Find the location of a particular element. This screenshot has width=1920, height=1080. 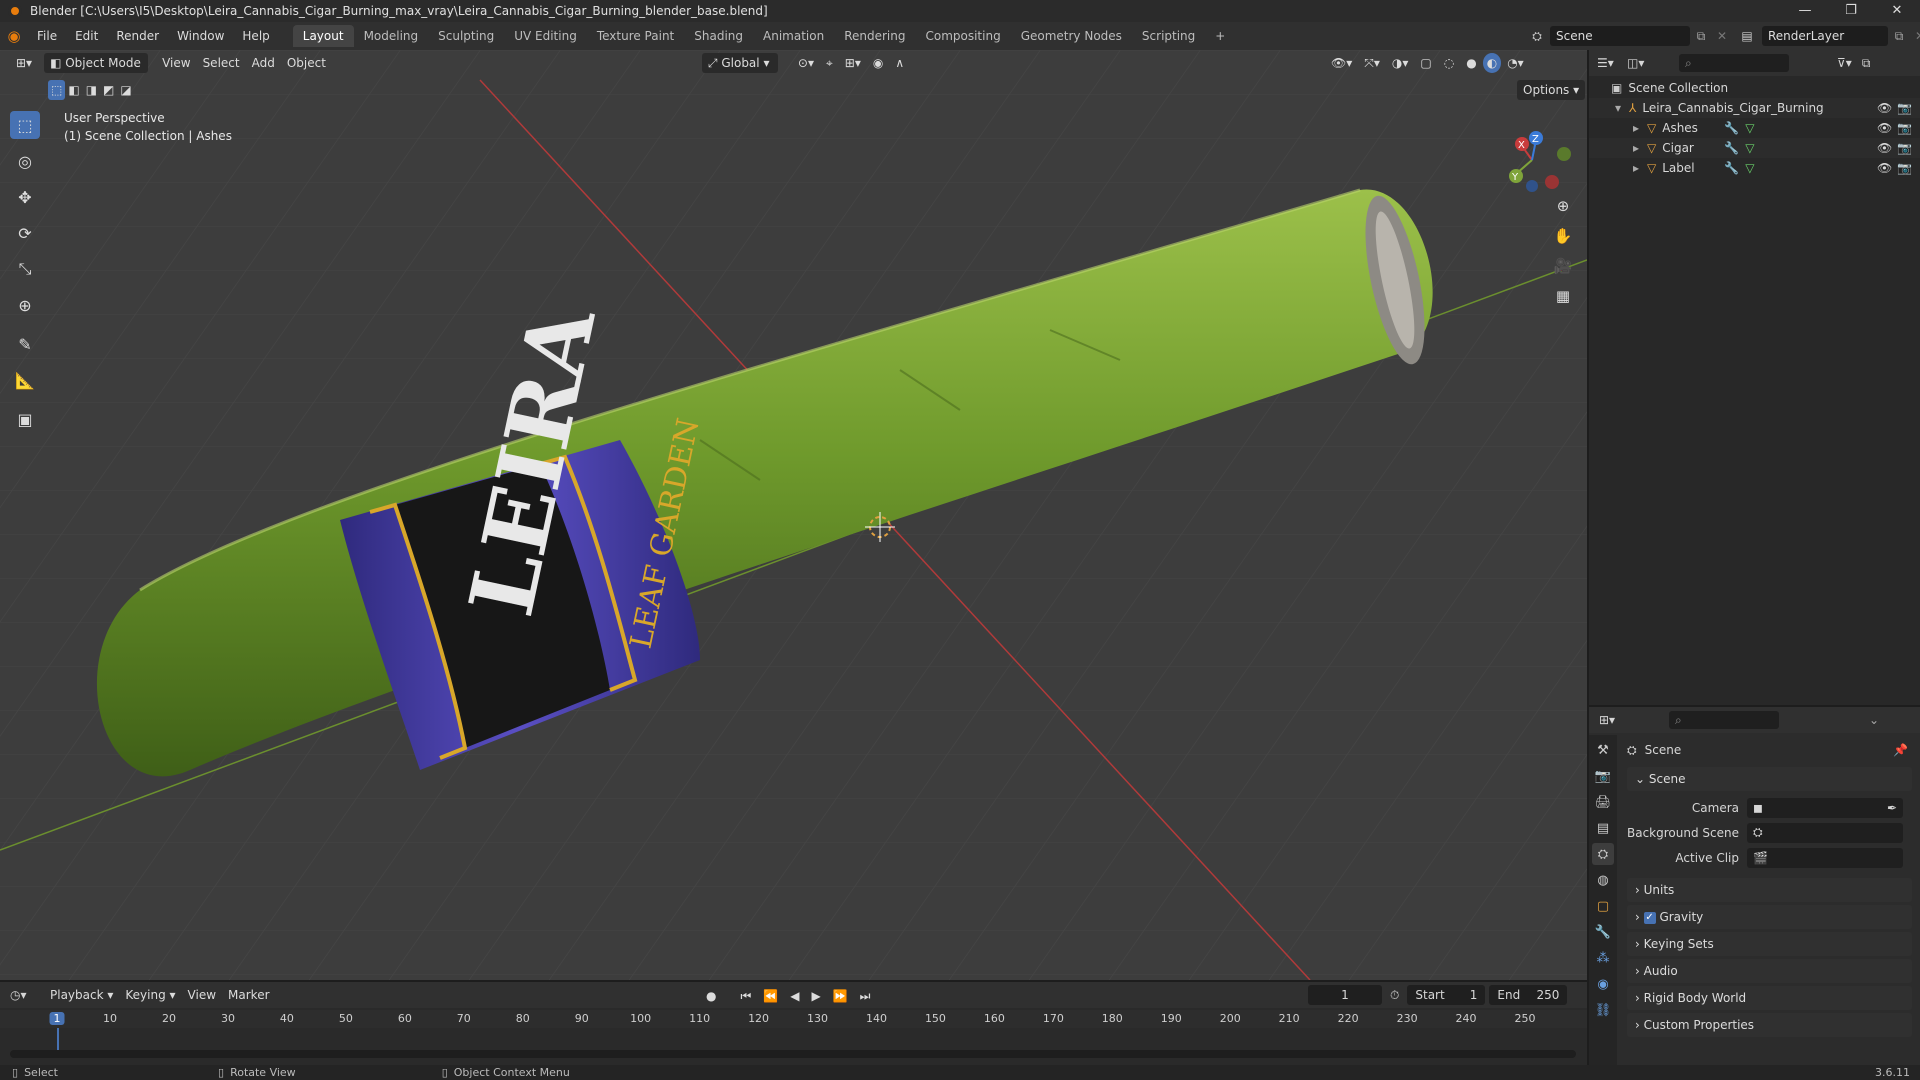

rendered-shading-icon: ◔▾ is located at coordinates (1515, 63).